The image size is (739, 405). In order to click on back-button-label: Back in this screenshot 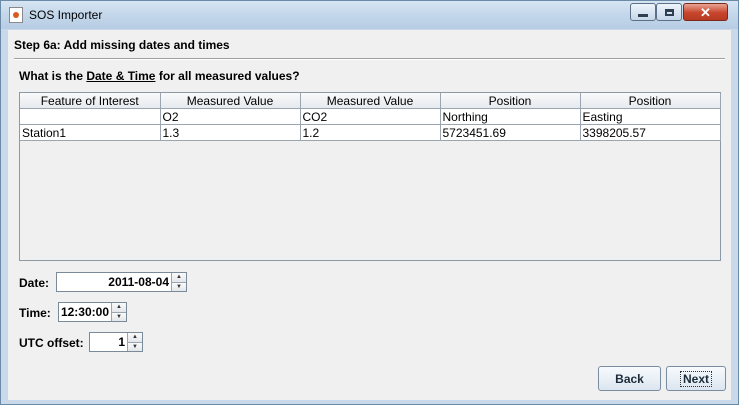, I will do `click(629, 378)`.